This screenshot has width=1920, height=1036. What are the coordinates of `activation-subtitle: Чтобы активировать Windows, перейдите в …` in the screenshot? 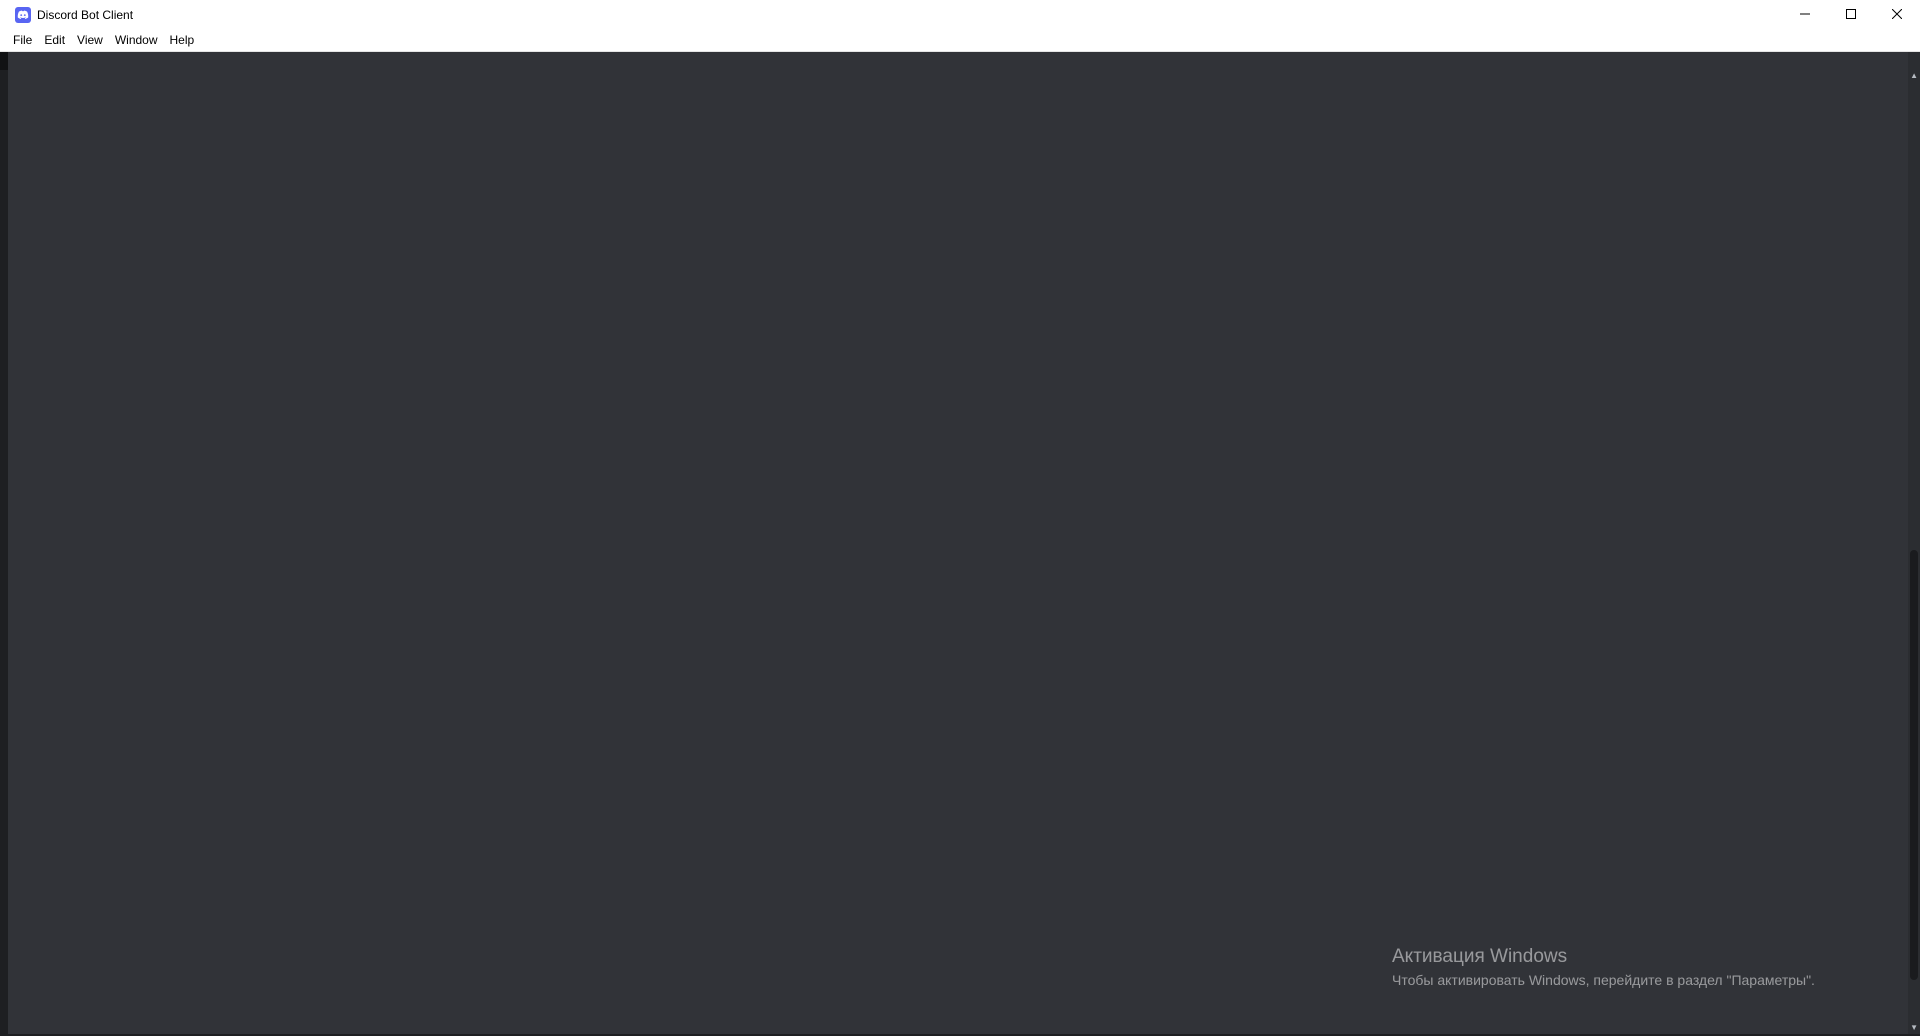 It's located at (1603, 980).